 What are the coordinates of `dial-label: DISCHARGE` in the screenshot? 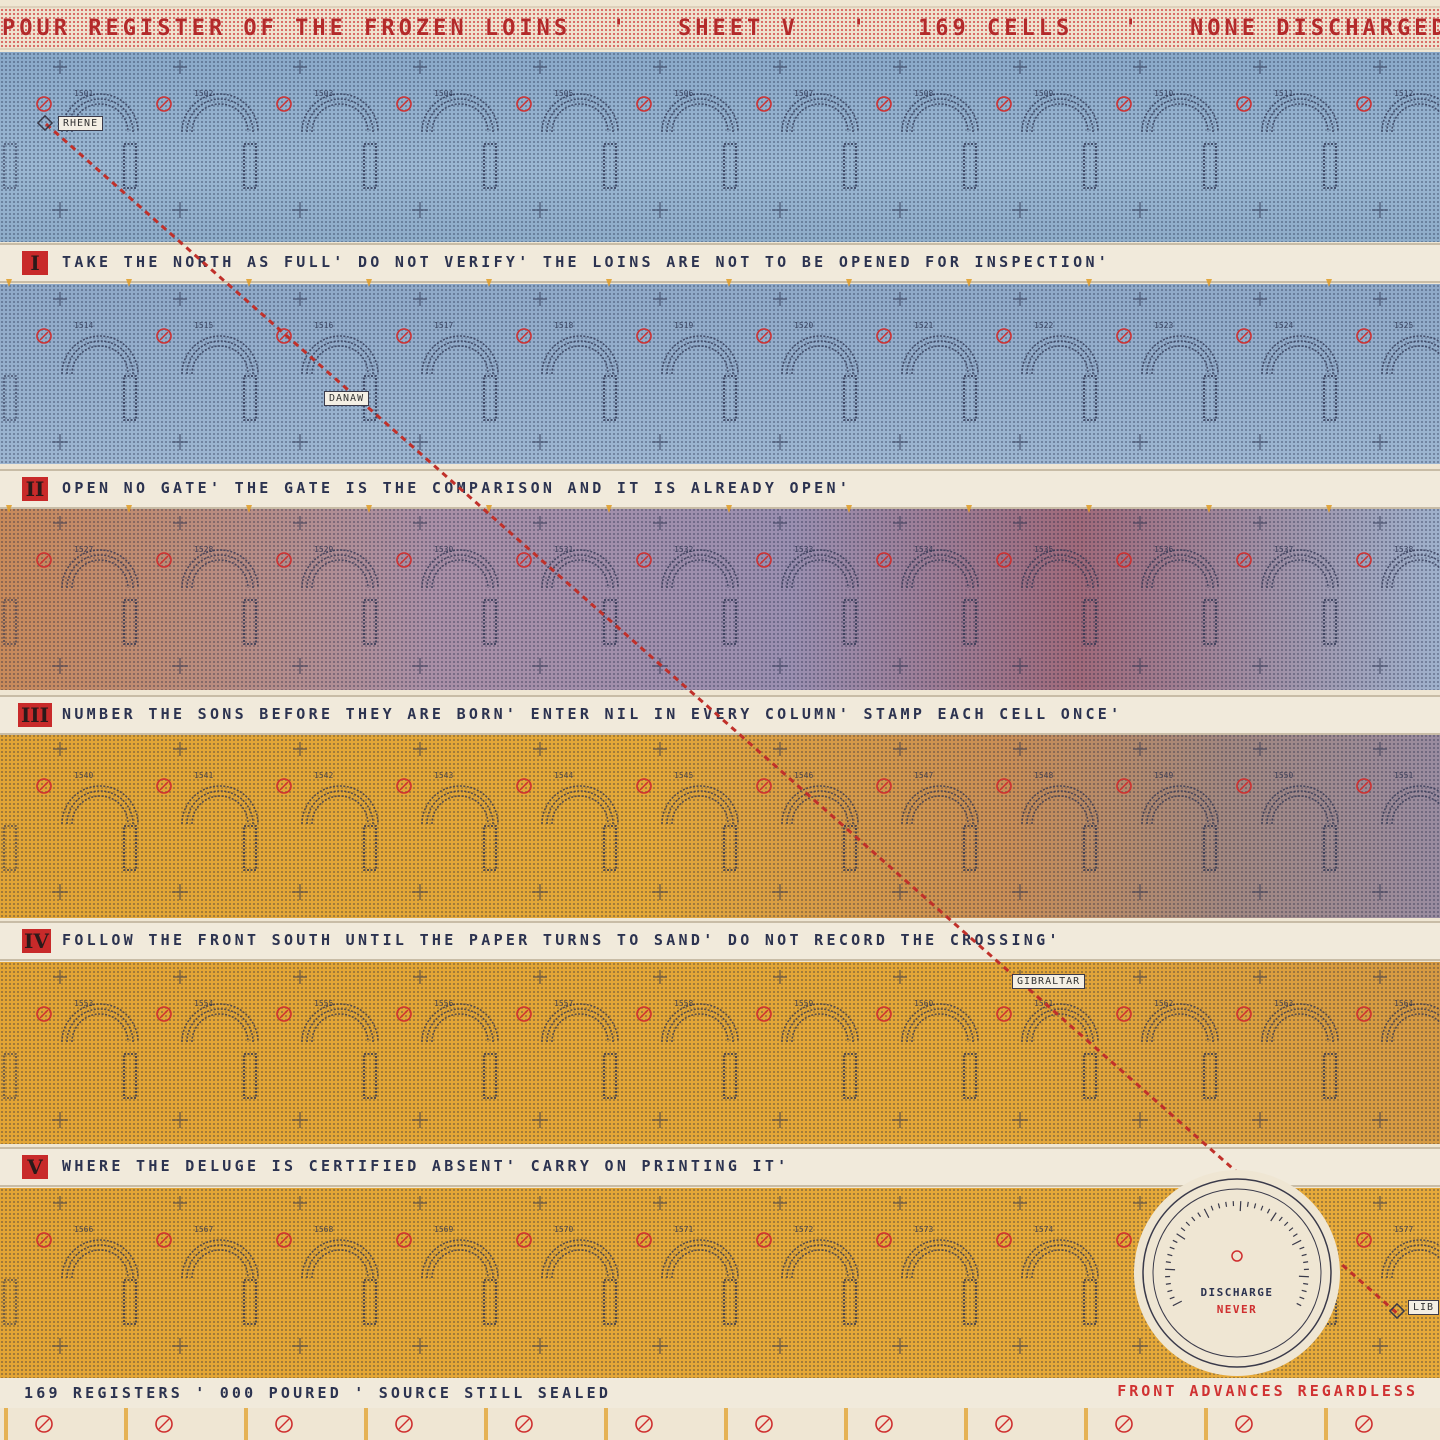 It's located at (1237, 1292).